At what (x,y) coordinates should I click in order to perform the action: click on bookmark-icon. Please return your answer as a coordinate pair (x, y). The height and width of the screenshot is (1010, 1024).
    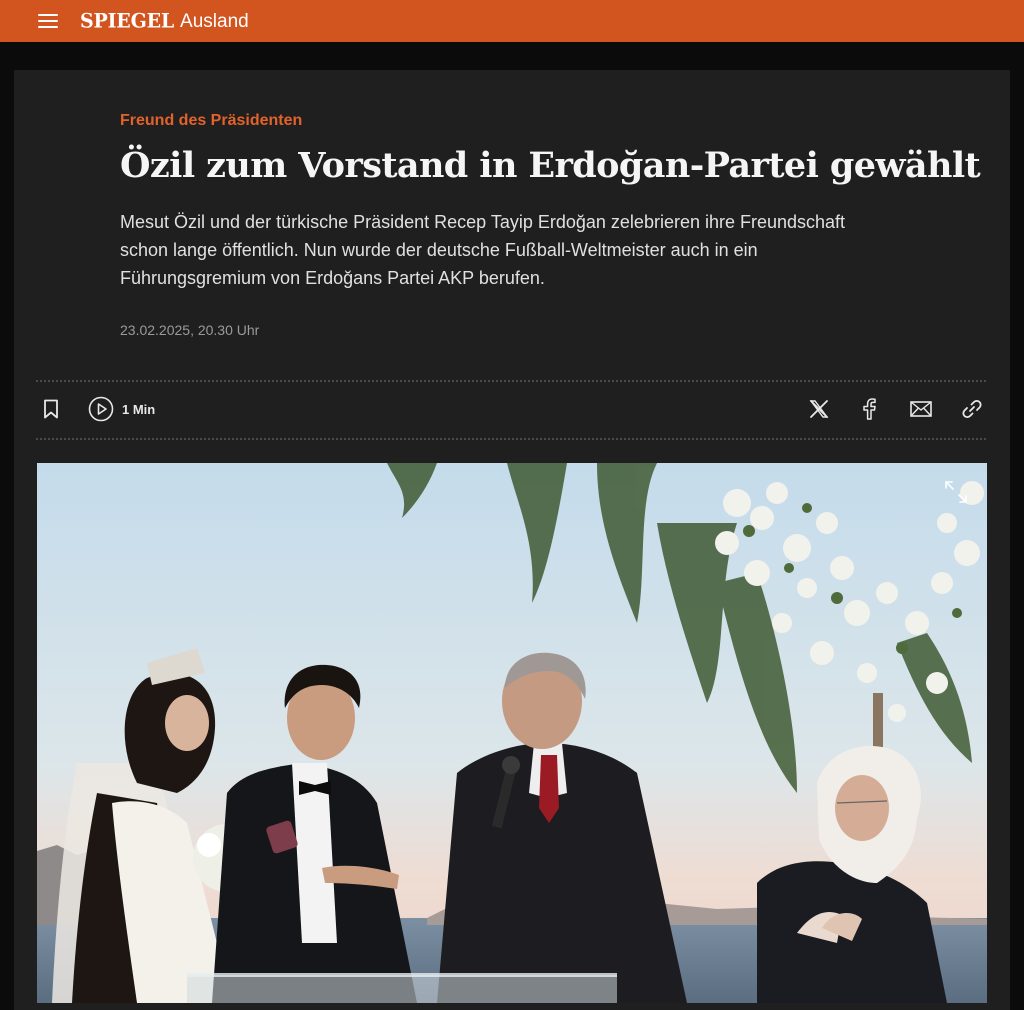
    Looking at the image, I should click on (51, 409).